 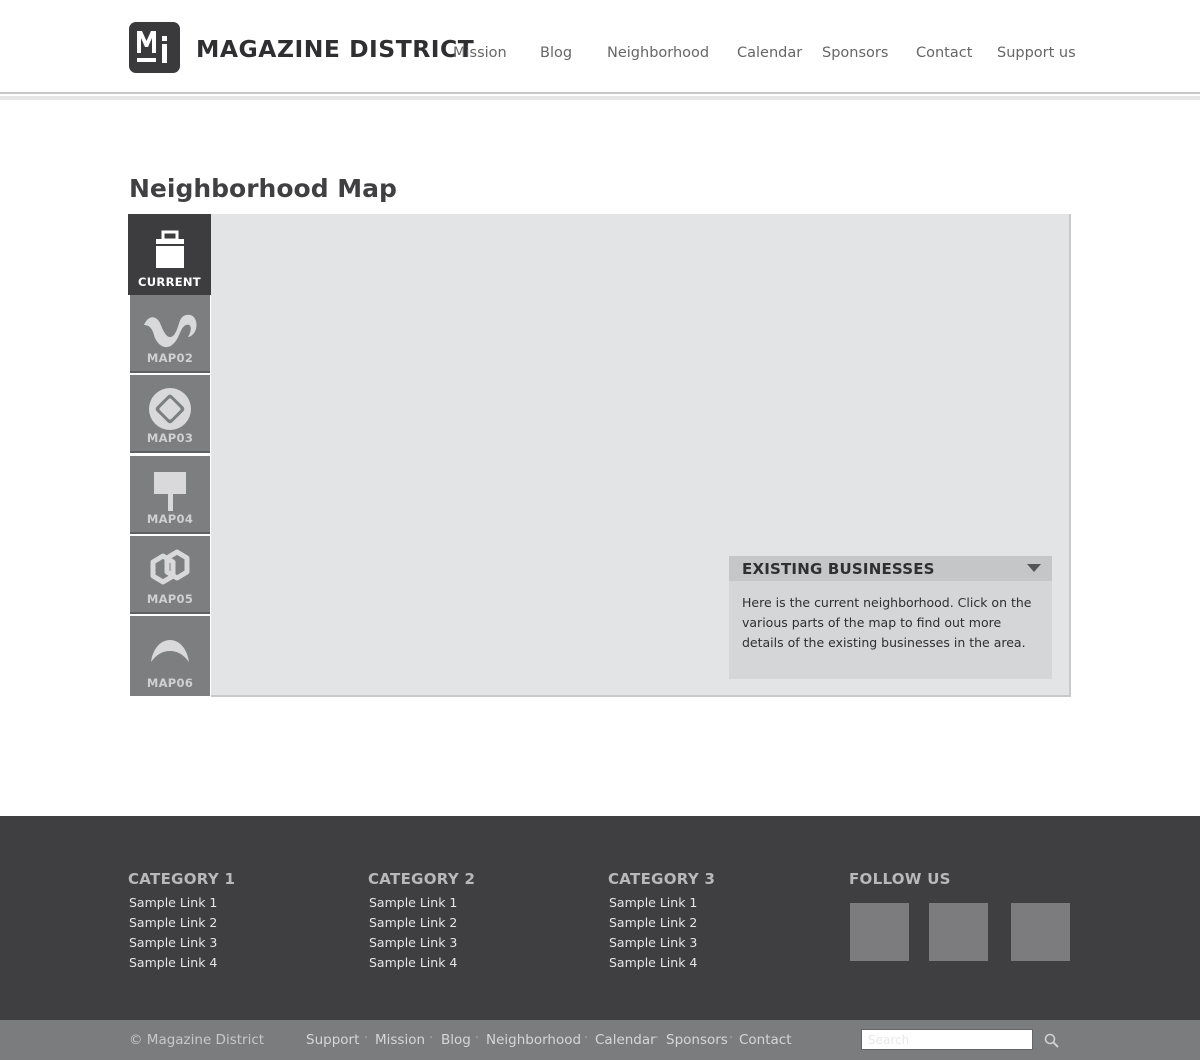 What do you see at coordinates (855, 55) in the screenshot?
I see `nav-sponsors: Sponsors` at bounding box center [855, 55].